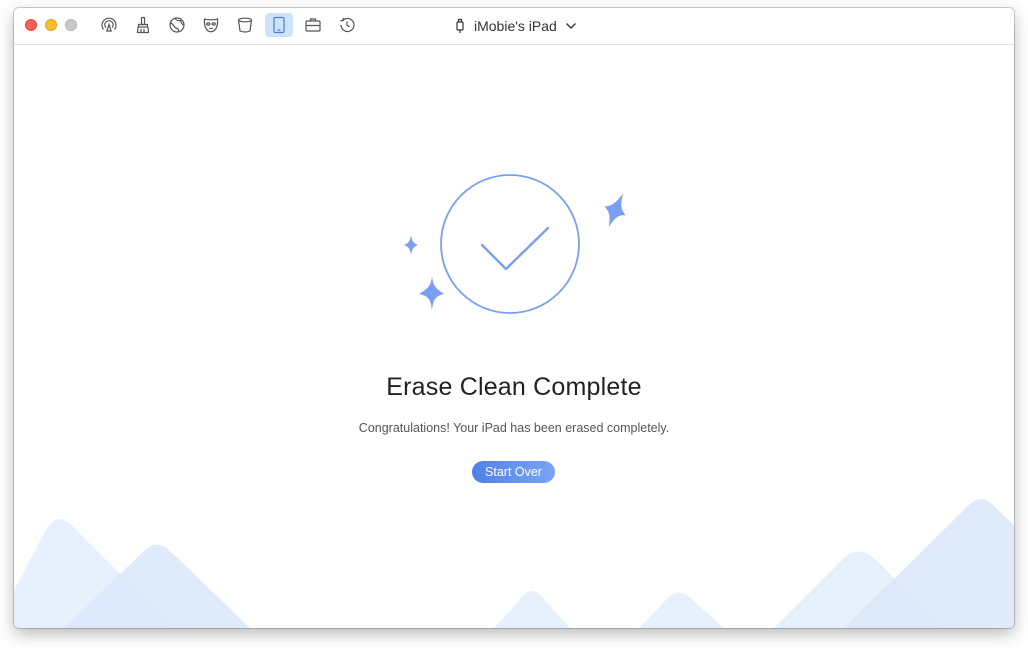 This screenshot has height=648, width=1028. I want to click on success-illustration, so click(515, 244).